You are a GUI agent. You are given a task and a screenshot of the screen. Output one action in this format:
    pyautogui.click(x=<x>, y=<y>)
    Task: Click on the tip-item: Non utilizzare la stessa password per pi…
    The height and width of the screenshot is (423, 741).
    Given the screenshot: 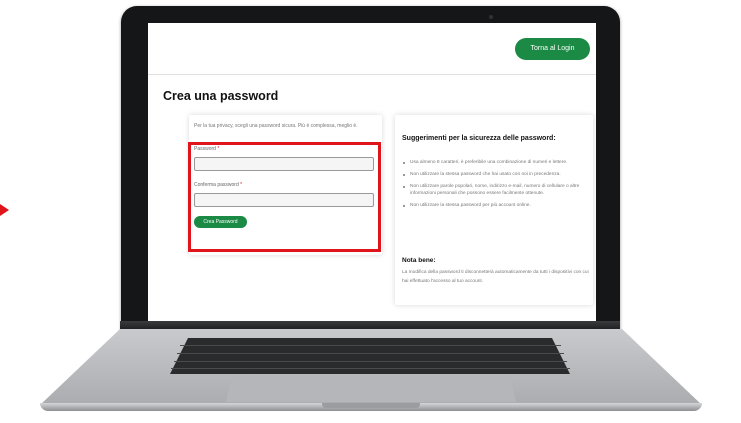 What is the action you would take?
    pyautogui.click(x=495, y=205)
    